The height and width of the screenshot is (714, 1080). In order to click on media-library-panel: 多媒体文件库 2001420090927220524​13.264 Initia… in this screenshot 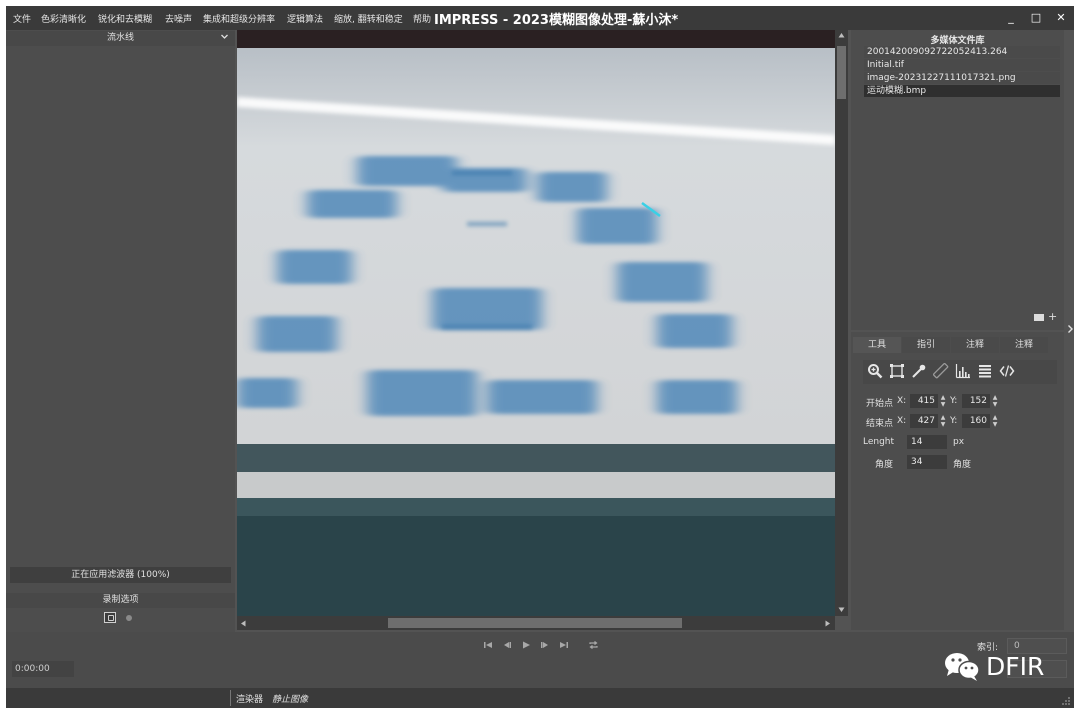, I will do `click(957, 180)`.